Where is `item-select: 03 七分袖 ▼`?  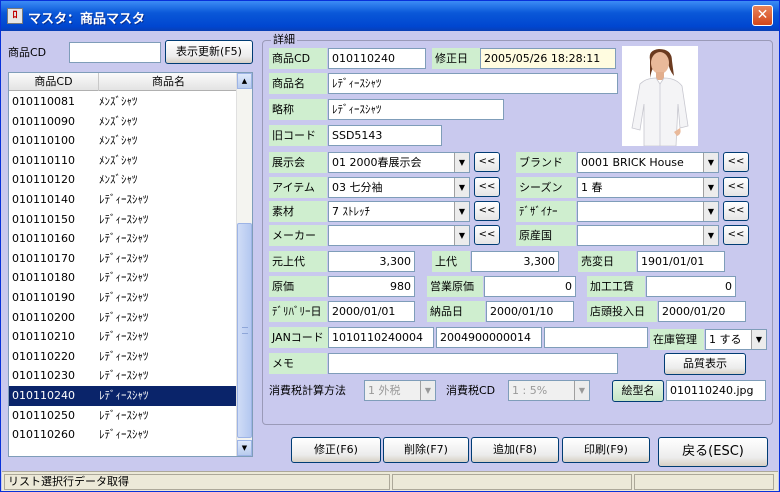 item-select: 03 七分袖 ▼ is located at coordinates (399, 187).